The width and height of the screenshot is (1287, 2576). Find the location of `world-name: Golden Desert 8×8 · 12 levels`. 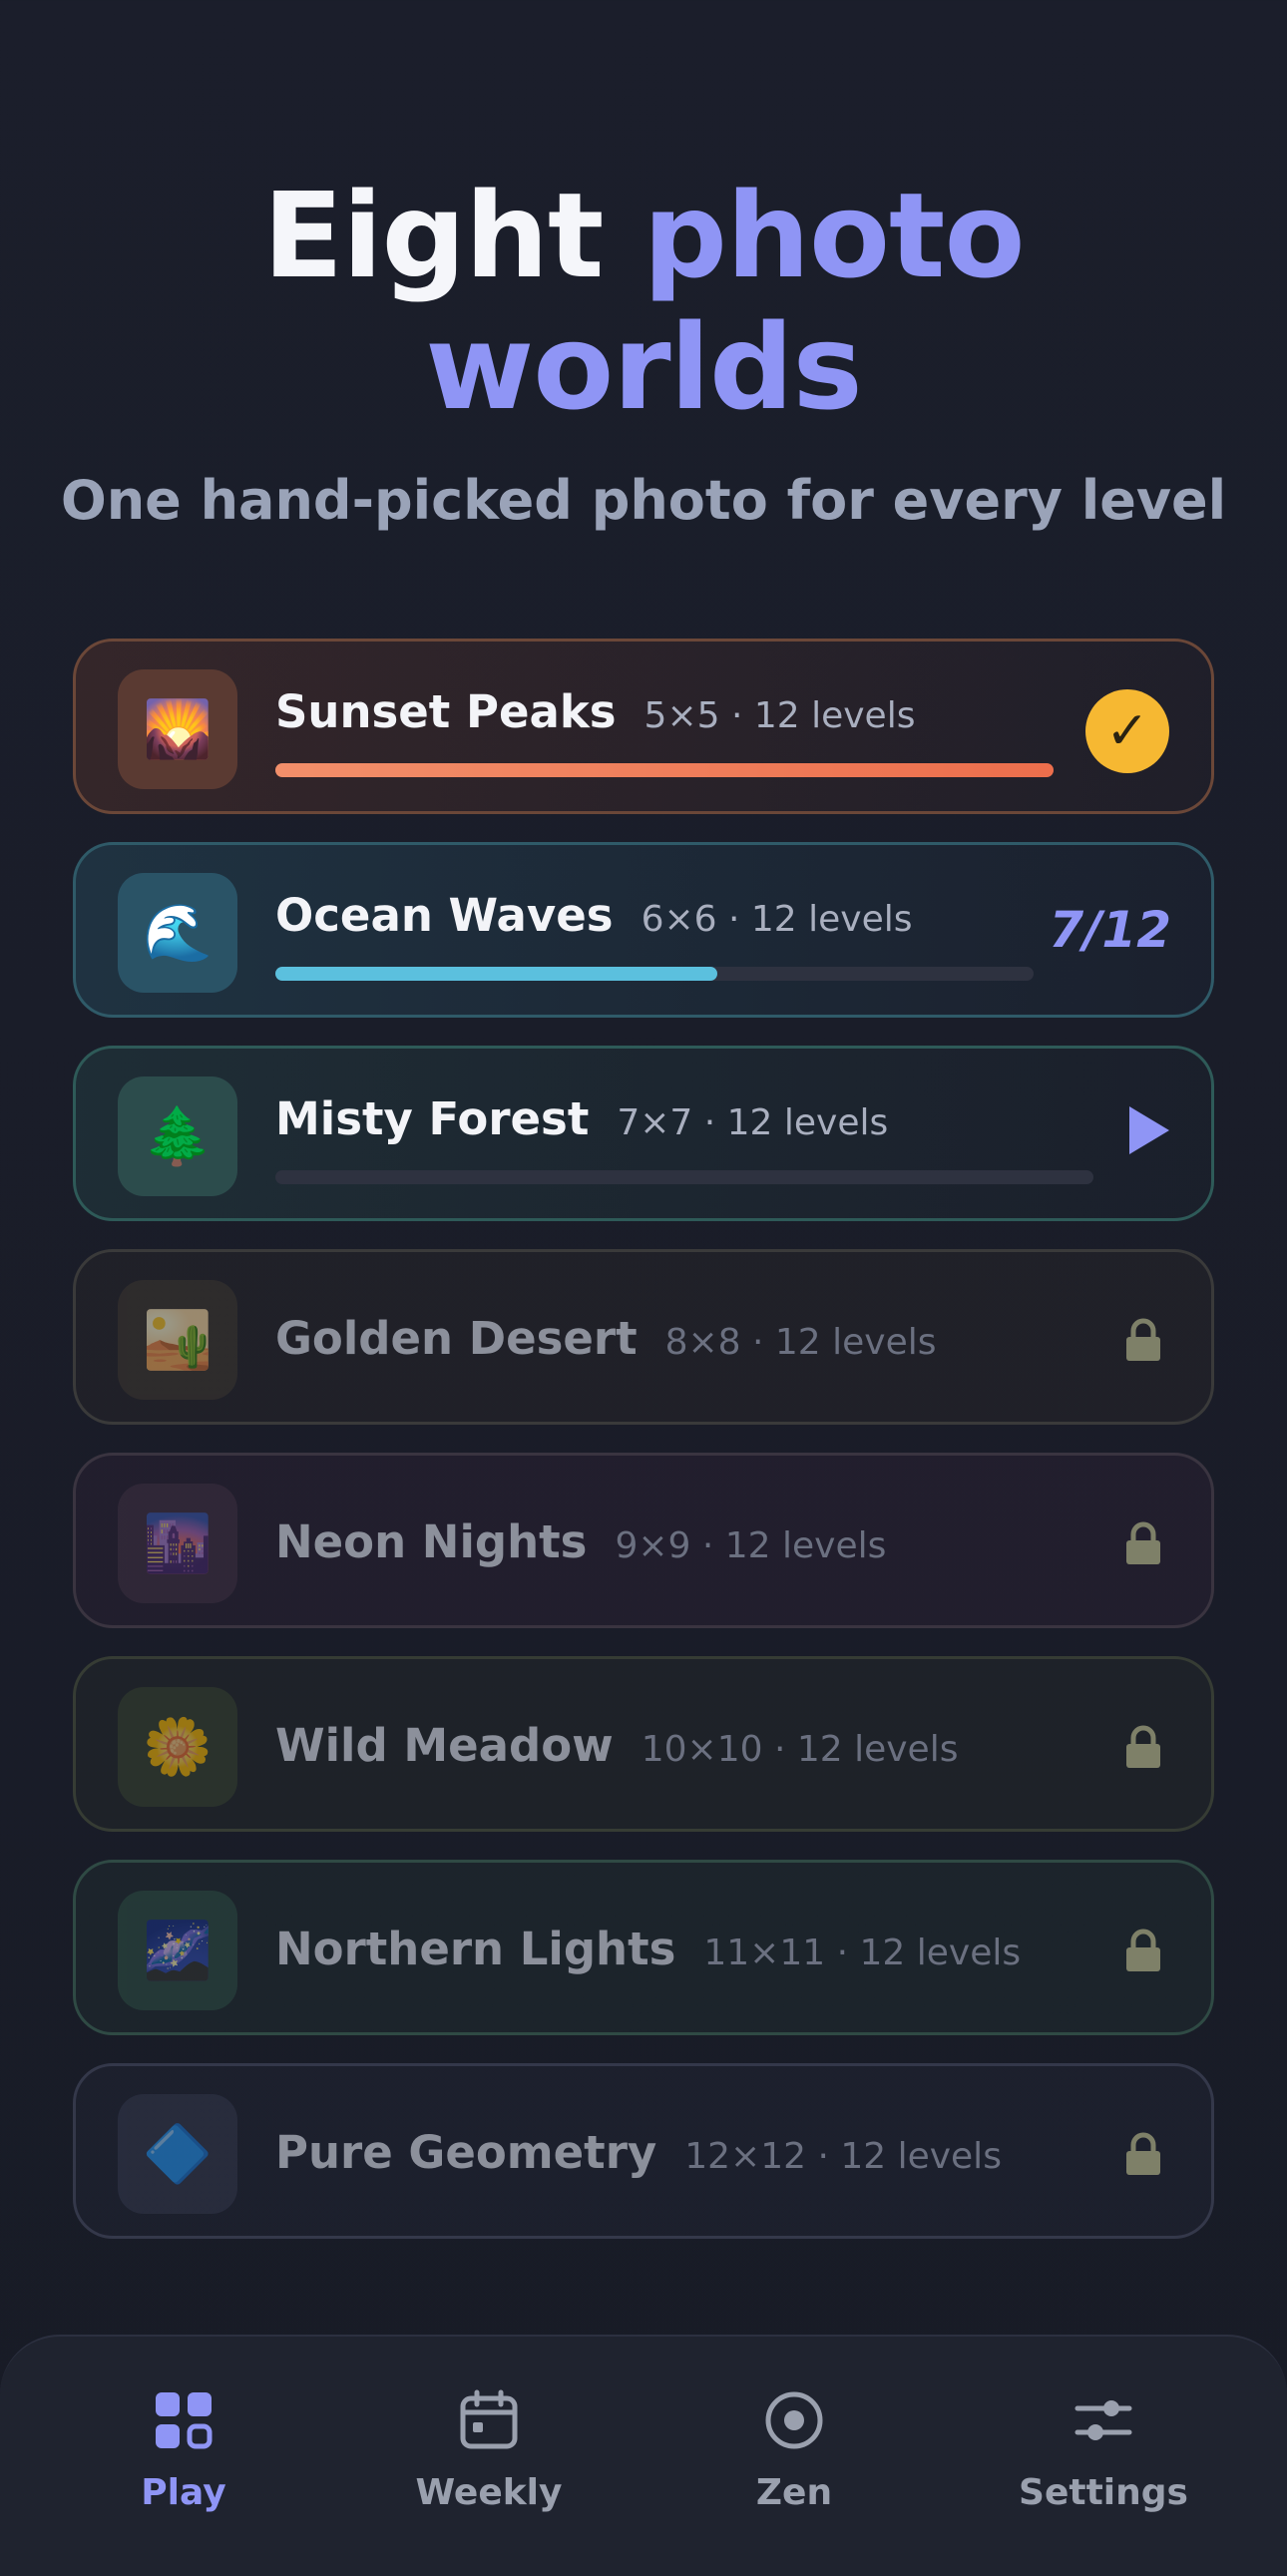

world-name: Golden Desert 8×8 · 12 levels is located at coordinates (606, 1338).